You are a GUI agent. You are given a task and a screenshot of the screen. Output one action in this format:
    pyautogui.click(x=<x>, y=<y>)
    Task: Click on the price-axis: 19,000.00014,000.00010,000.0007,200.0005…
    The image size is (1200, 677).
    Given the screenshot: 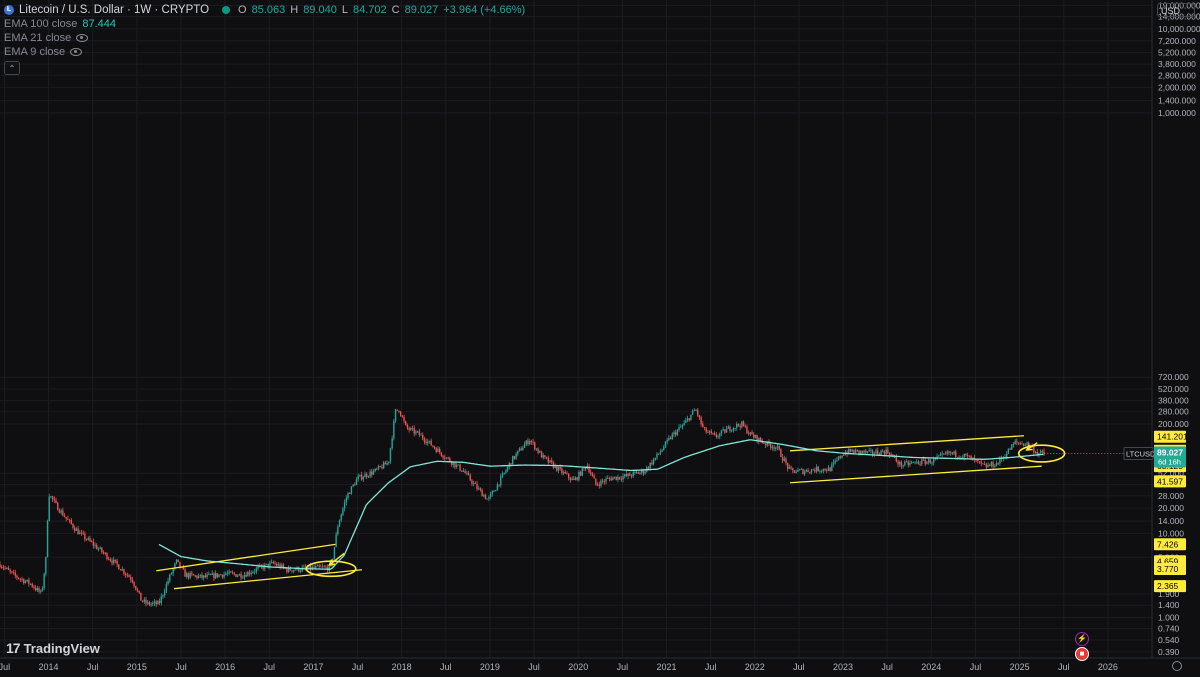 What is the action you would take?
    pyautogui.click(x=1175, y=338)
    